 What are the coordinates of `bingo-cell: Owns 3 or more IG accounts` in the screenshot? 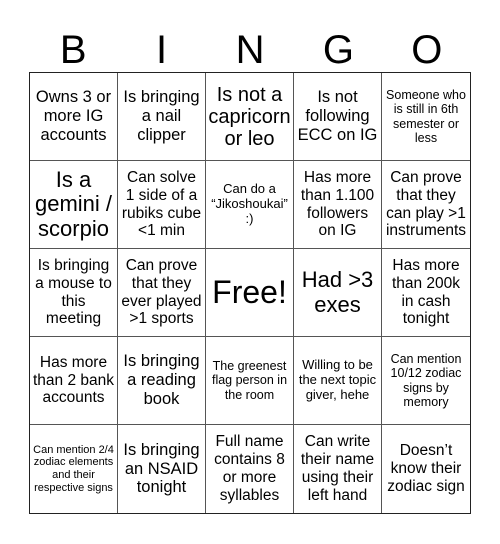 It's located at (74, 117).